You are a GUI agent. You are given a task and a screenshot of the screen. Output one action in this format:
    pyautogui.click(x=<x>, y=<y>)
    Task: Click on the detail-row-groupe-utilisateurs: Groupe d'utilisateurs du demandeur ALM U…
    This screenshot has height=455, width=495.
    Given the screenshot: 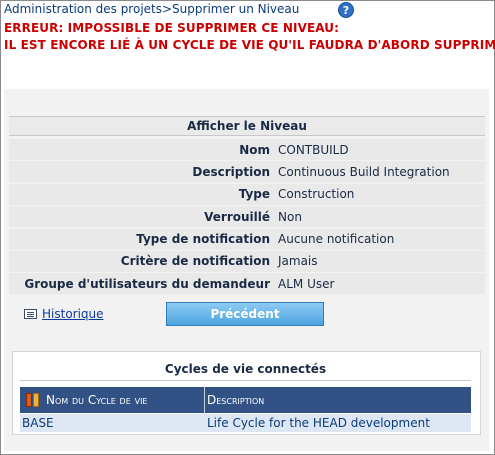 What is the action you would take?
    pyautogui.click(x=247, y=284)
    